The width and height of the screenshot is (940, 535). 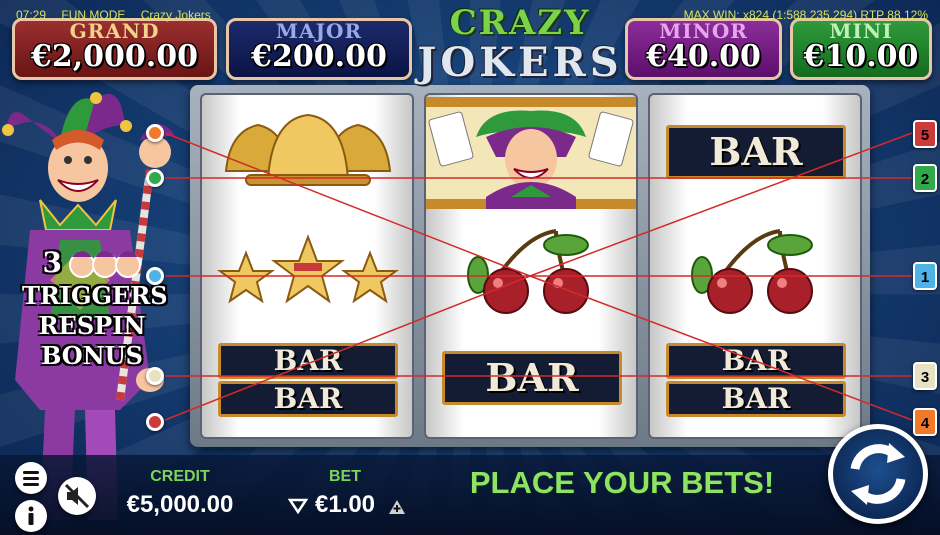 I want to click on bet-value: €1.00, so click(x=345, y=504).